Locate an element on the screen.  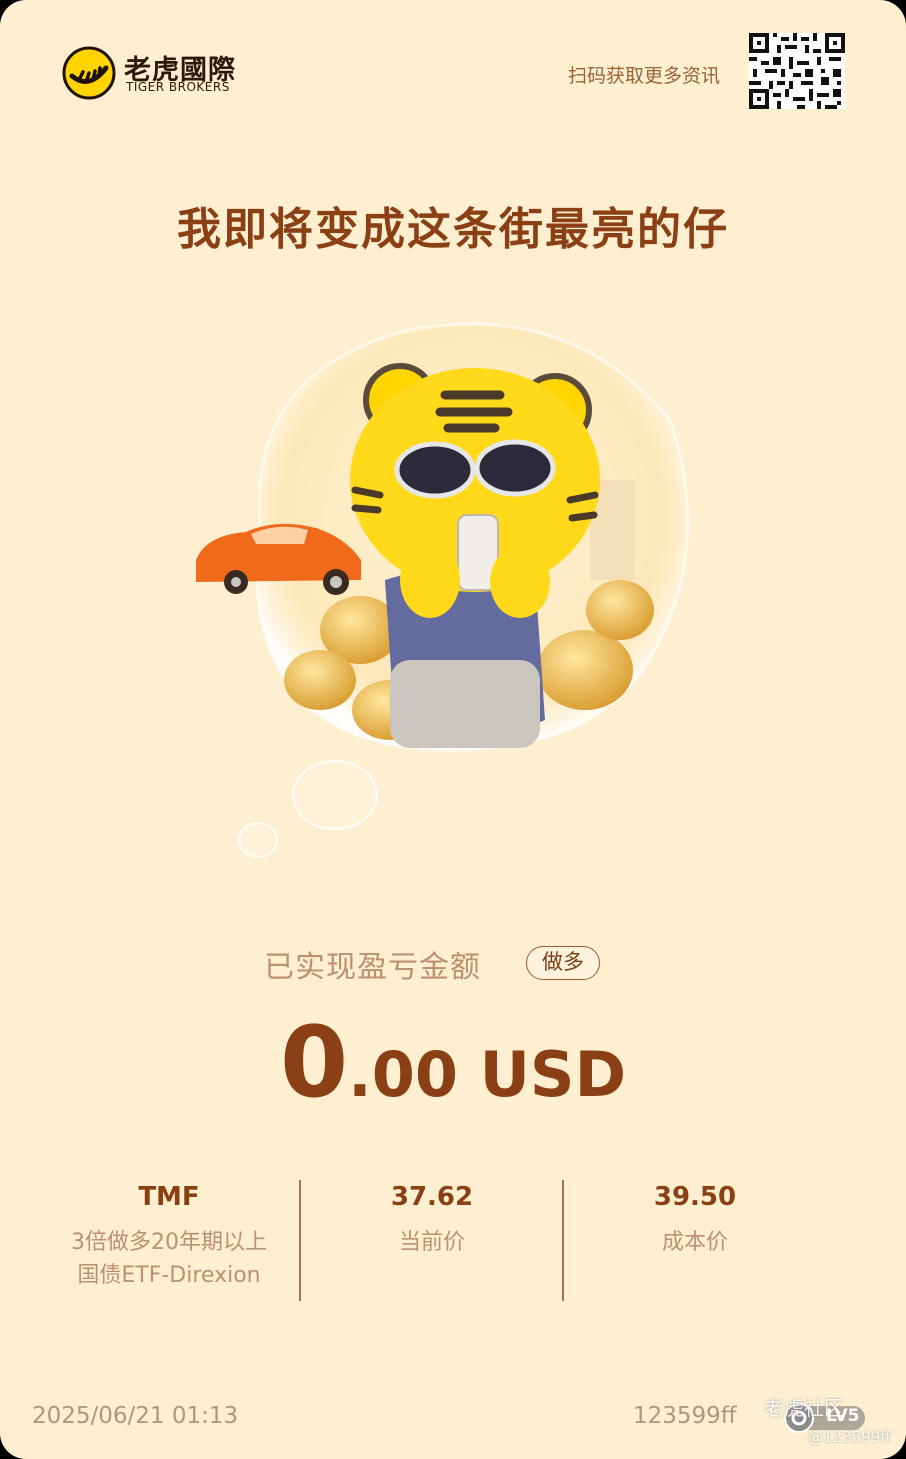
stat-cost-price: 39.50 成本价 is located at coordinates (695, 1220).